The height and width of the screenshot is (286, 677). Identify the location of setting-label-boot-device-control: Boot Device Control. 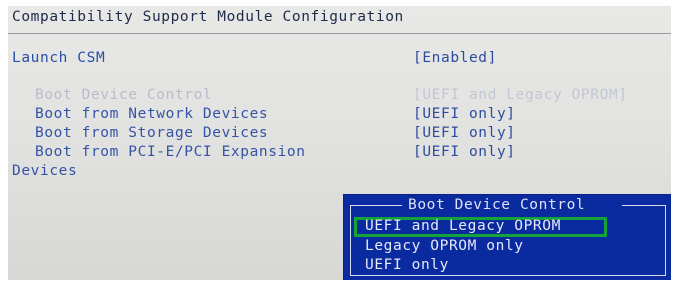
(123, 95).